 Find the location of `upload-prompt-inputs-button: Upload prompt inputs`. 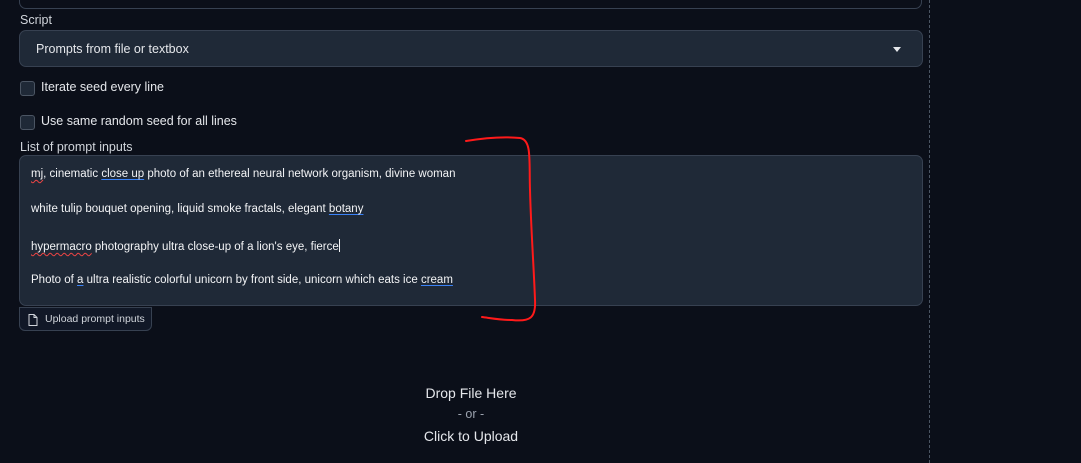

upload-prompt-inputs-button: Upload prompt inputs is located at coordinates (85, 319).